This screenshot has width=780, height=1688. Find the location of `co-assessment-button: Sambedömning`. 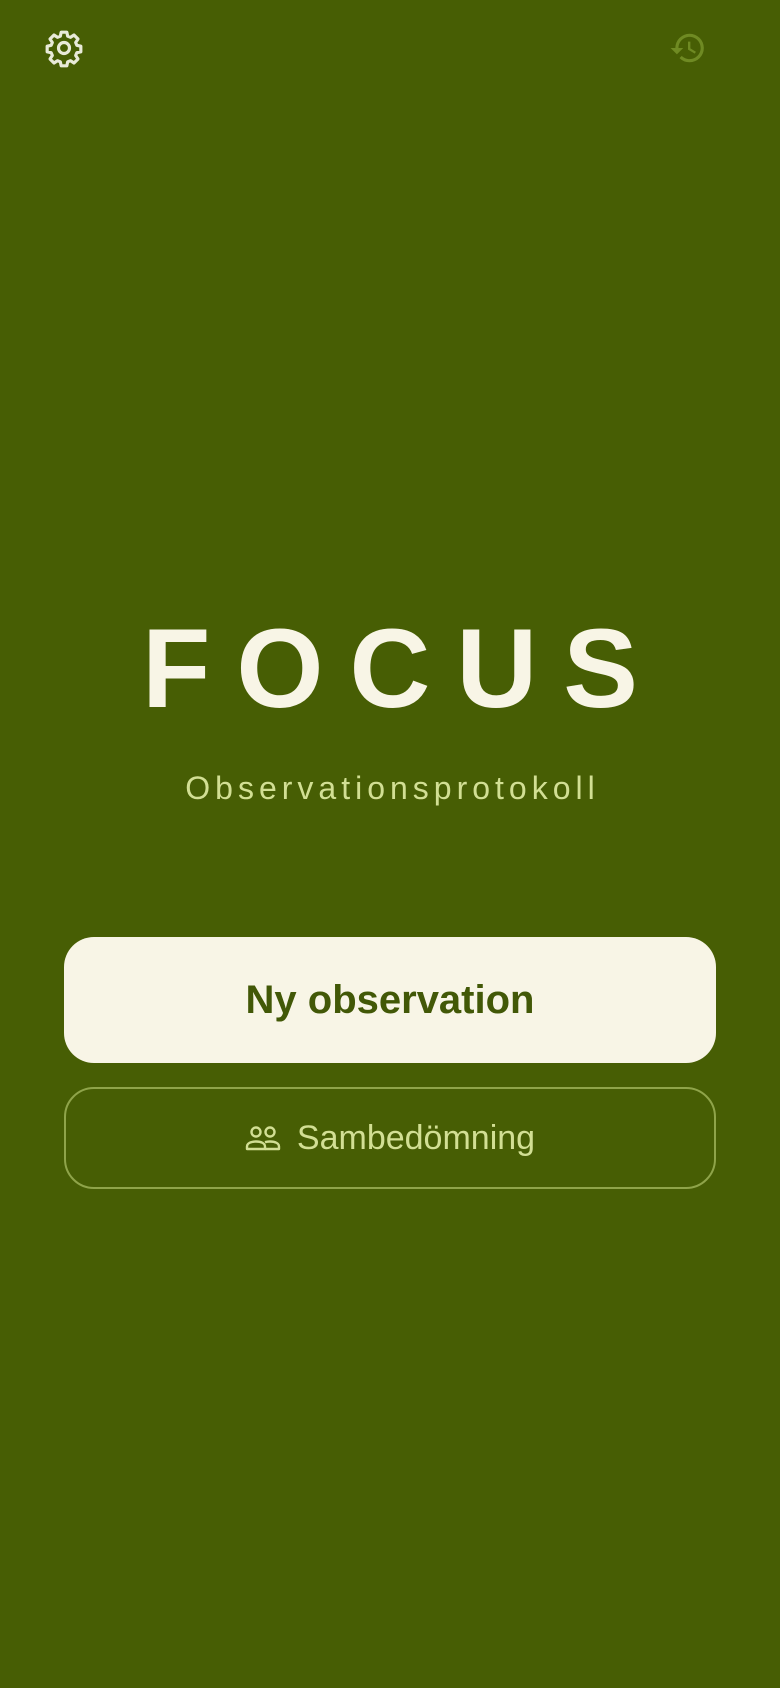

co-assessment-button: Sambedömning is located at coordinates (390, 1138).